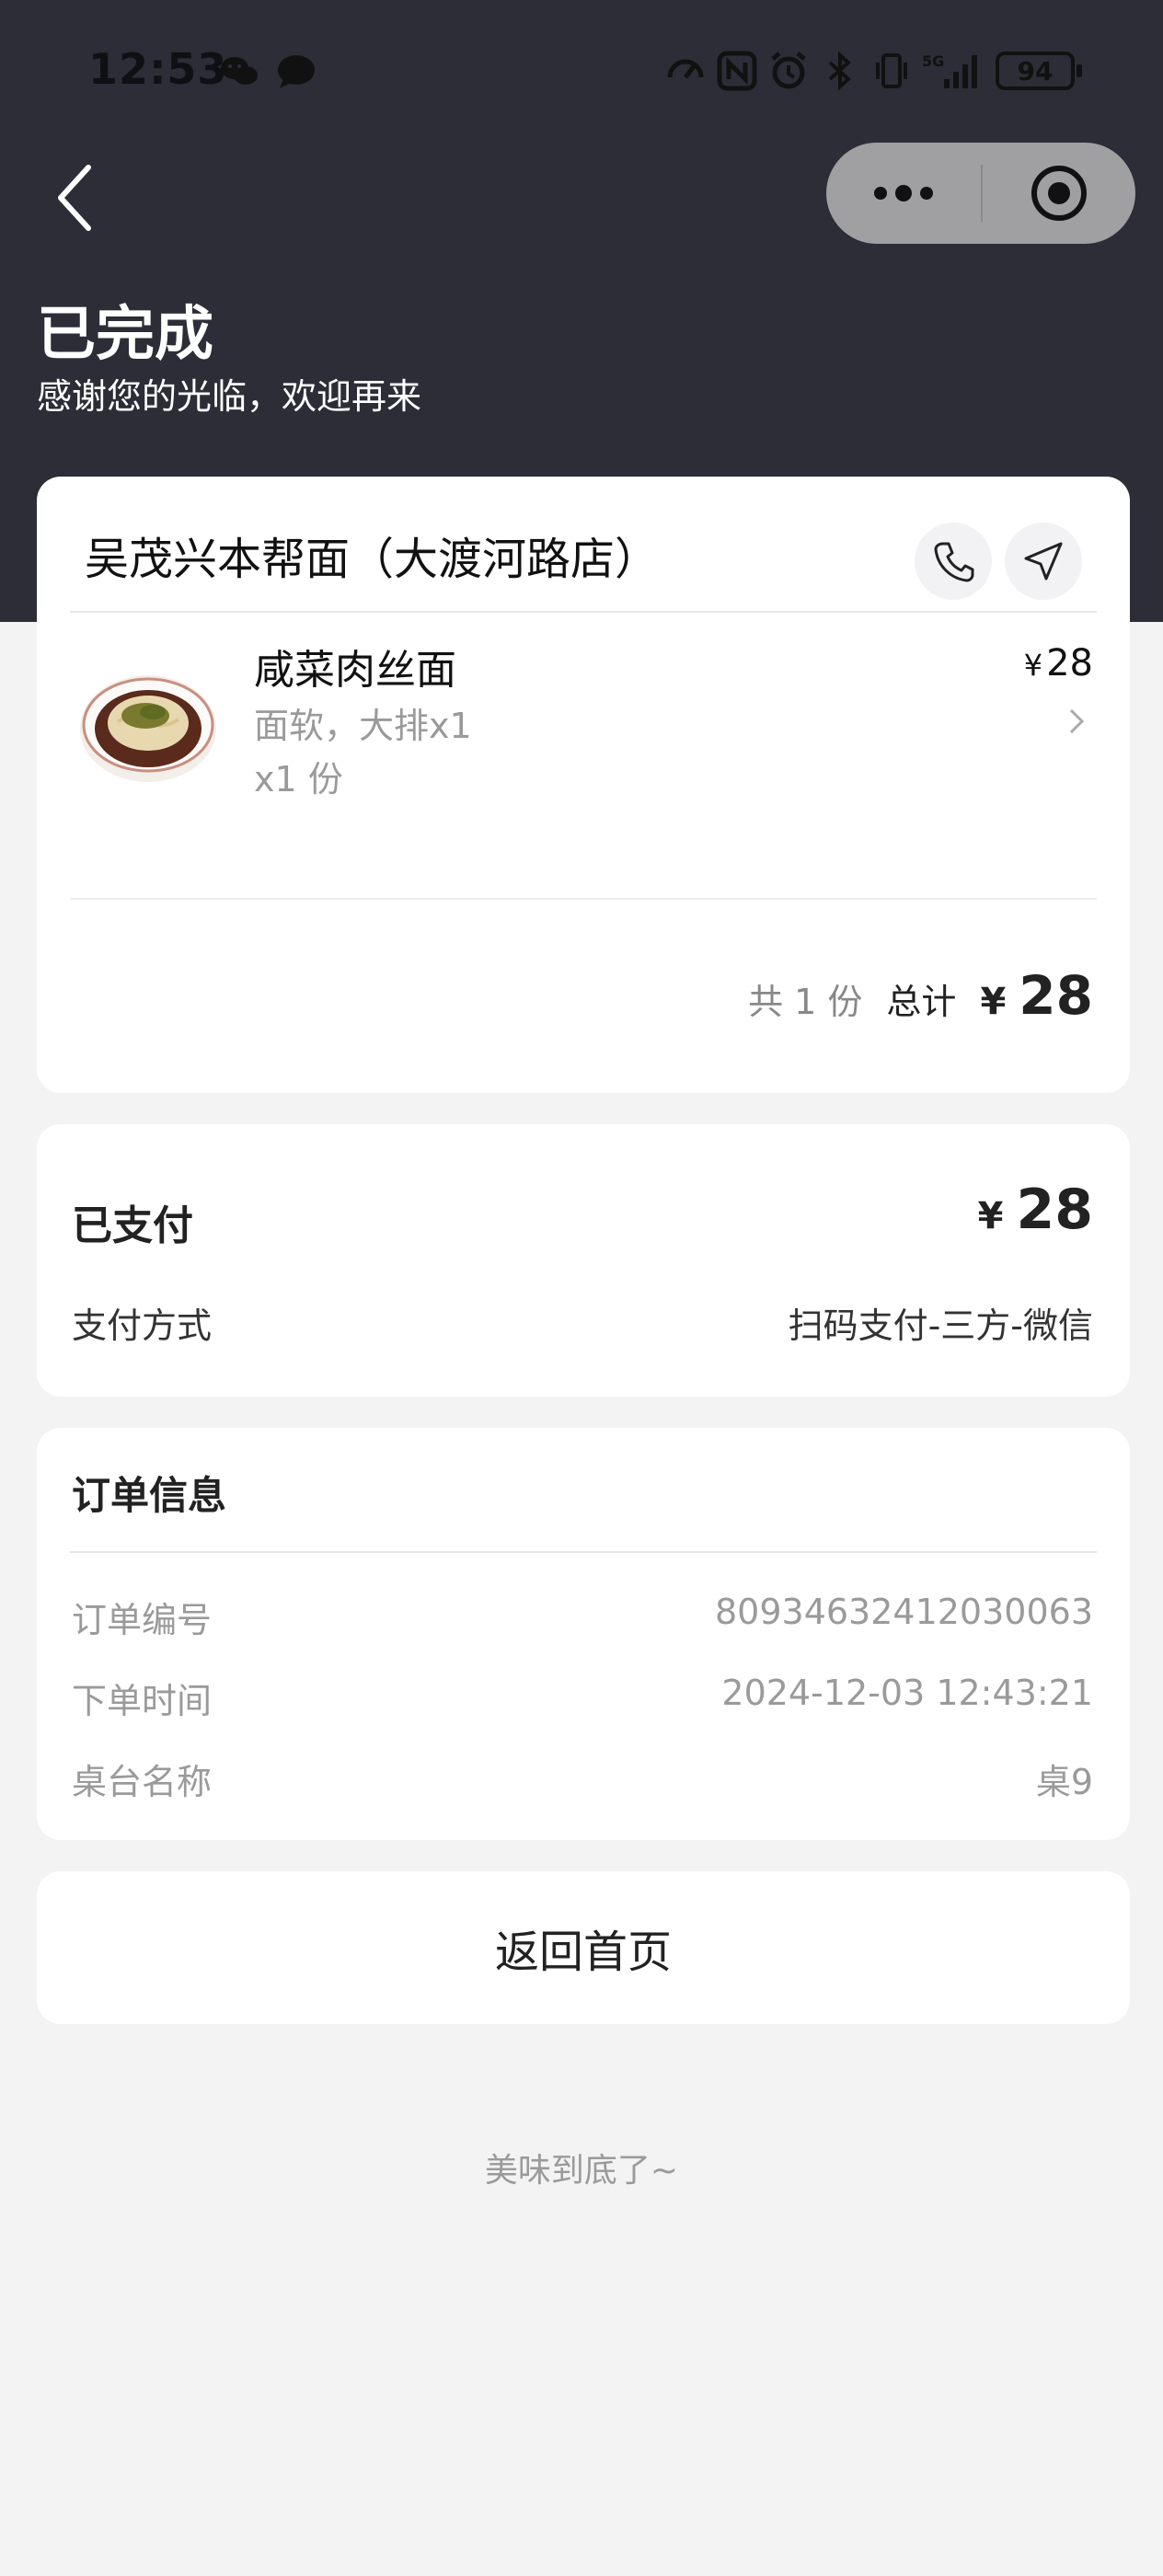  Describe the element at coordinates (737, 71) in the screenshot. I see `nfc-icon` at that location.